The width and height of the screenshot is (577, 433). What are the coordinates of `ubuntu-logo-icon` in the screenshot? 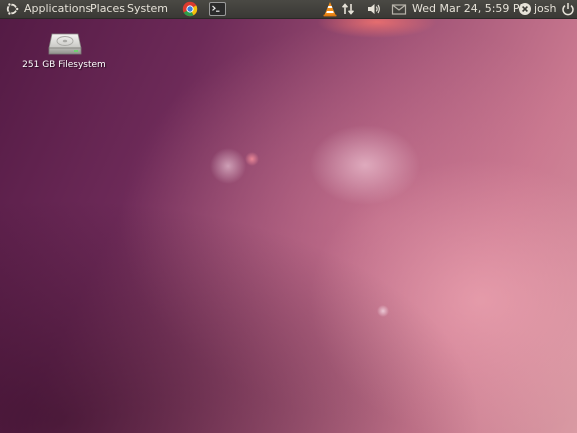 It's located at (12, 9).